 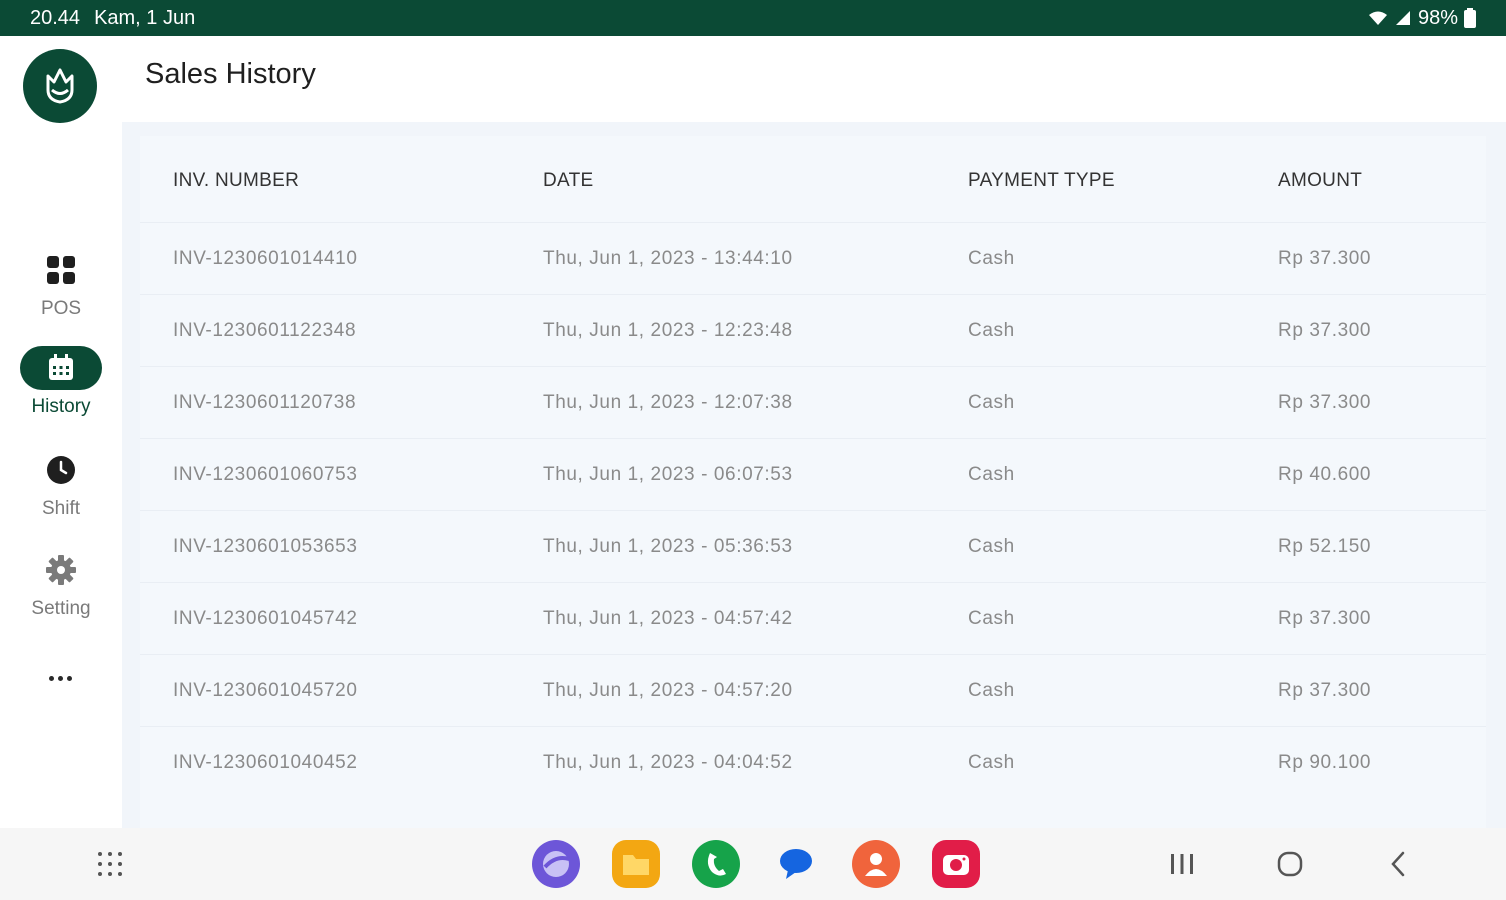 What do you see at coordinates (1325, 474) in the screenshot?
I see `cell-amount: Rp 40.600` at bounding box center [1325, 474].